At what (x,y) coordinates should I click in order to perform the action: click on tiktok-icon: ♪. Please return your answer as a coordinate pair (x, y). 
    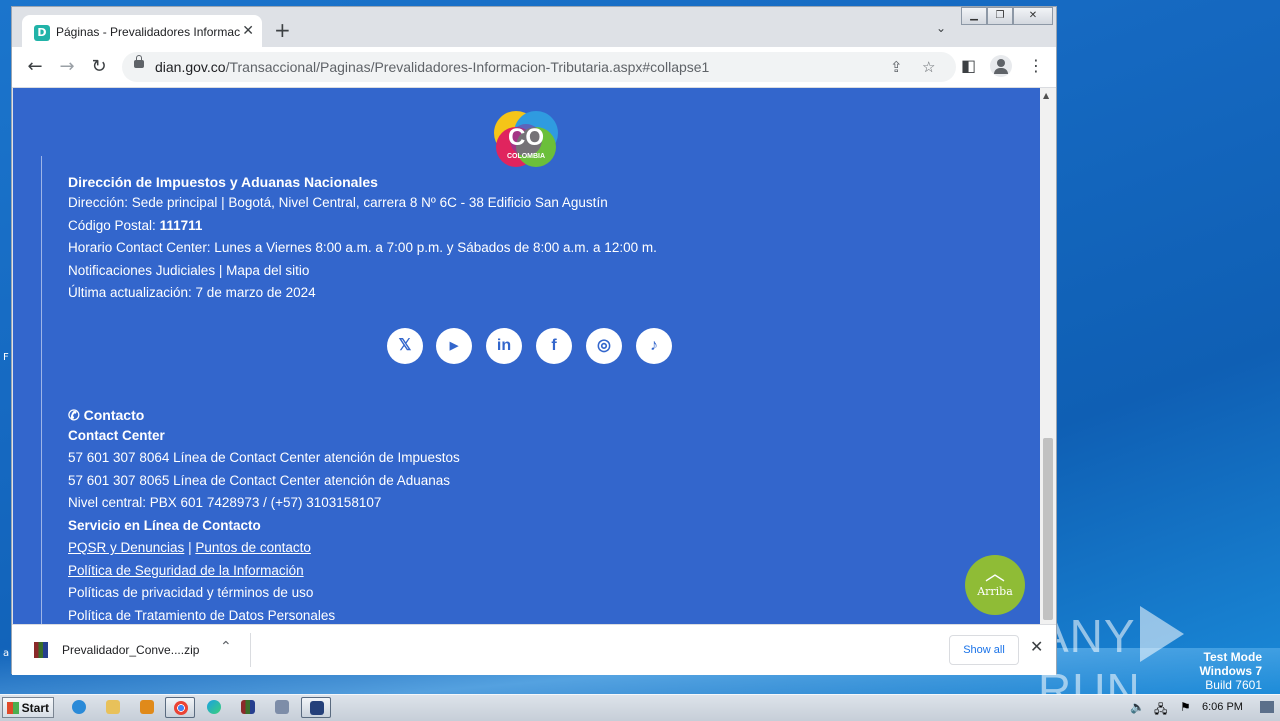
    Looking at the image, I should click on (654, 345).